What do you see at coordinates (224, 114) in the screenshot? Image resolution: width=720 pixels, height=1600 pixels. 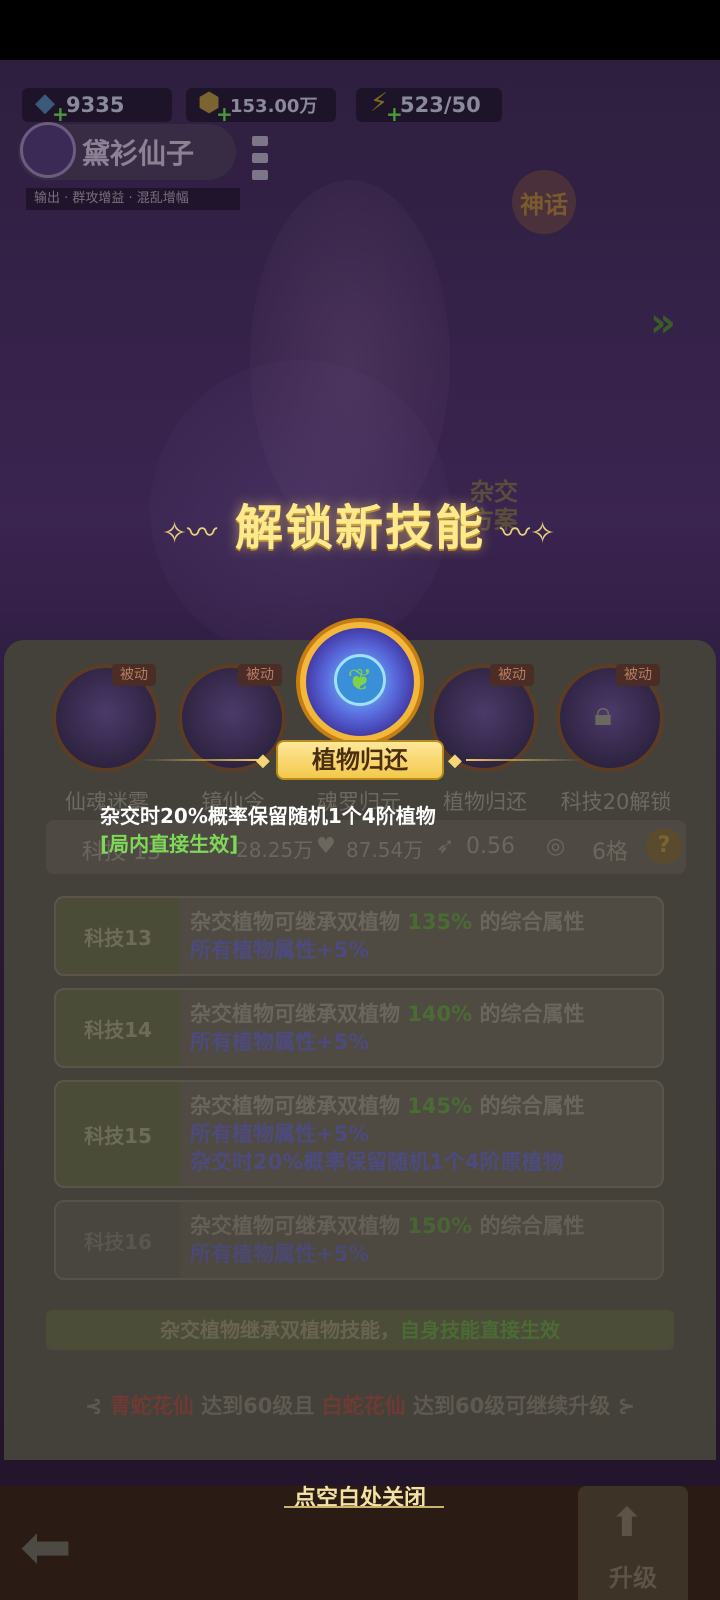 I see `add-coin-icon: +` at bounding box center [224, 114].